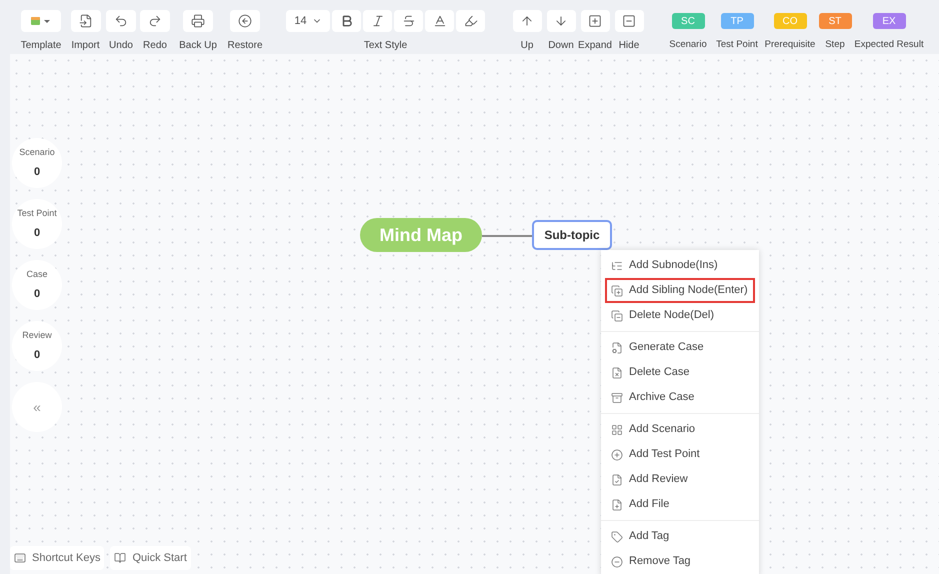 Image resolution: width=939 pixels, height=574 pixels. Describe the element at coordinates (629, 46) in the screenshot. I see `tool-label: Hide` at that location.